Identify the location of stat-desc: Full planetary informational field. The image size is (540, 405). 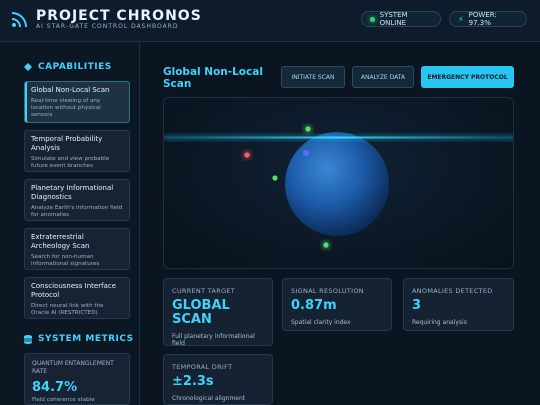
(213, 340).